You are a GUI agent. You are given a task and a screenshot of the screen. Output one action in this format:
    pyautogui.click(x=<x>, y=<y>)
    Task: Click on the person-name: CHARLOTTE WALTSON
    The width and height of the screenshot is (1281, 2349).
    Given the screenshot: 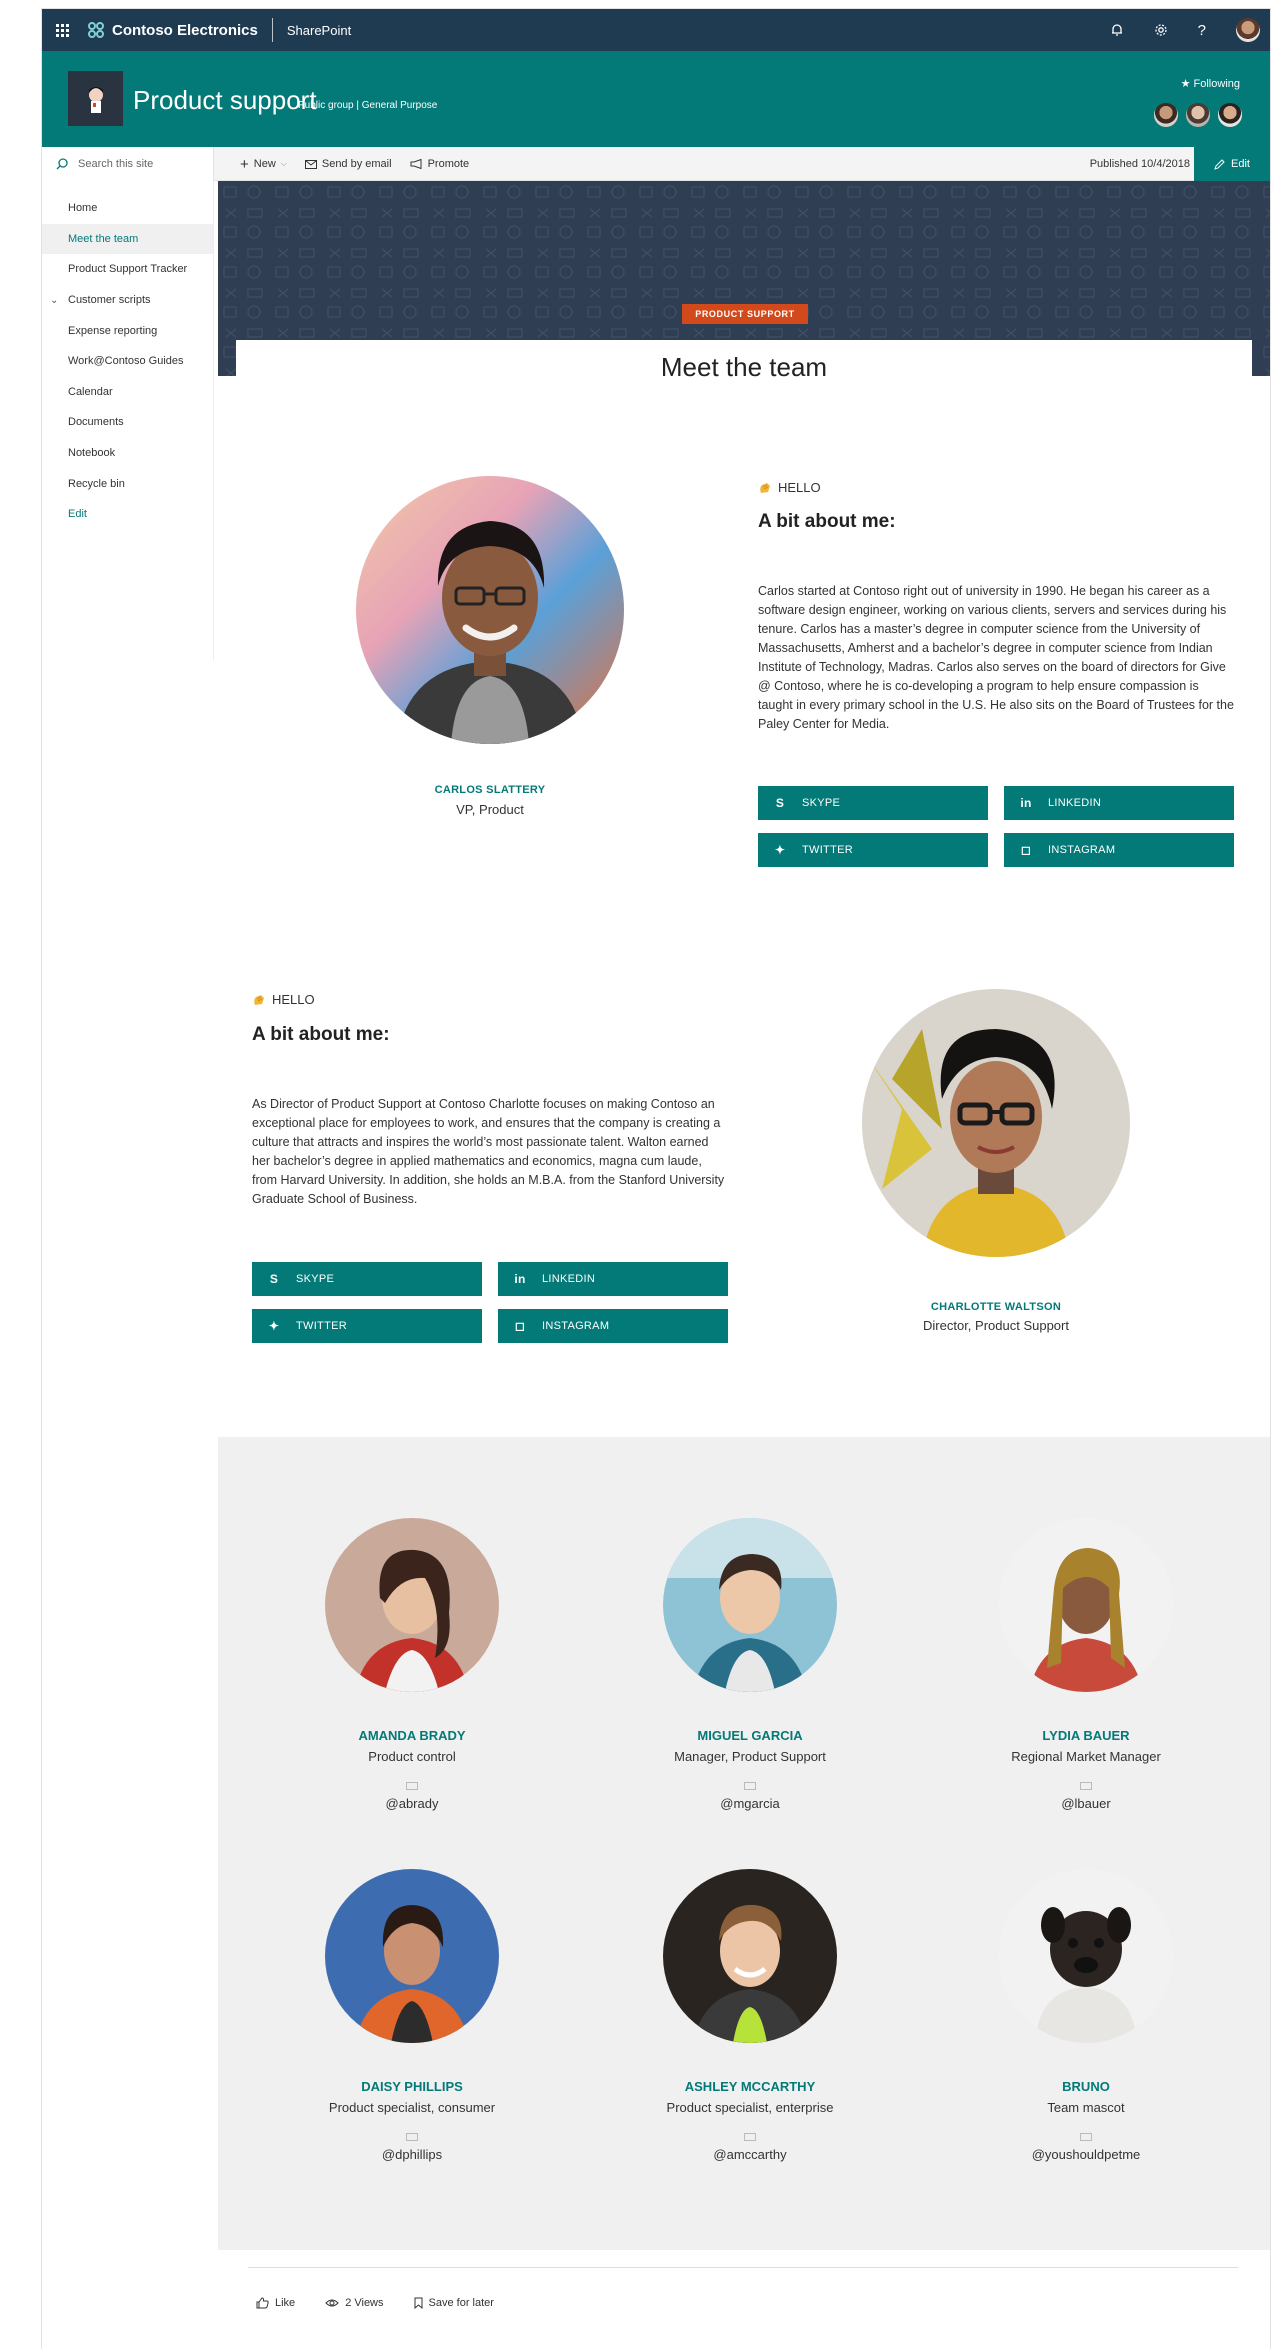 What is the action you would take?
    pyautogui.click(x=996, y=1307)
    